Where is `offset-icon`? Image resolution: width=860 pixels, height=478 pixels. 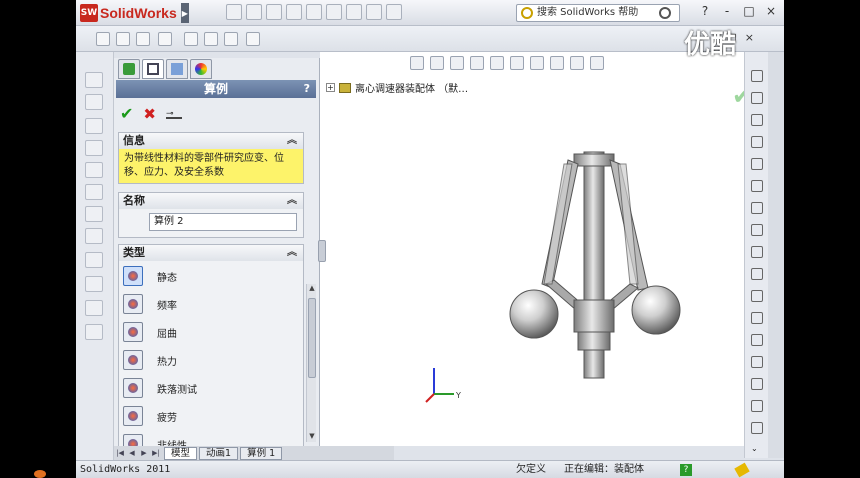
offset-icon is located at coordinates (757, 406).